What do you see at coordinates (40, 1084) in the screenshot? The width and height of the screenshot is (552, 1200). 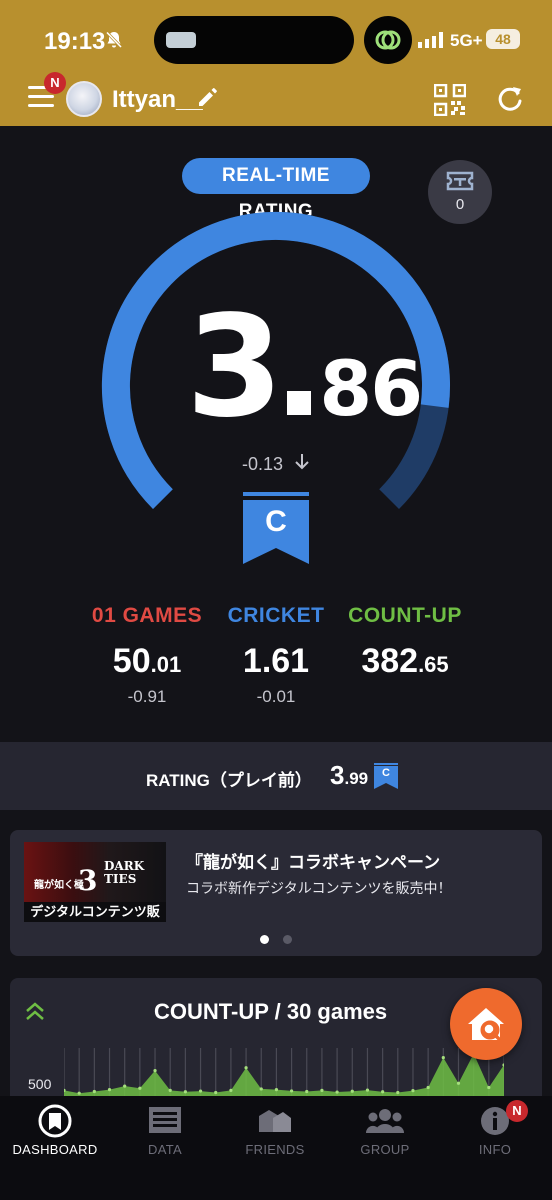 I see `y-tick-500: 500` at bounding box center [40, 1084].